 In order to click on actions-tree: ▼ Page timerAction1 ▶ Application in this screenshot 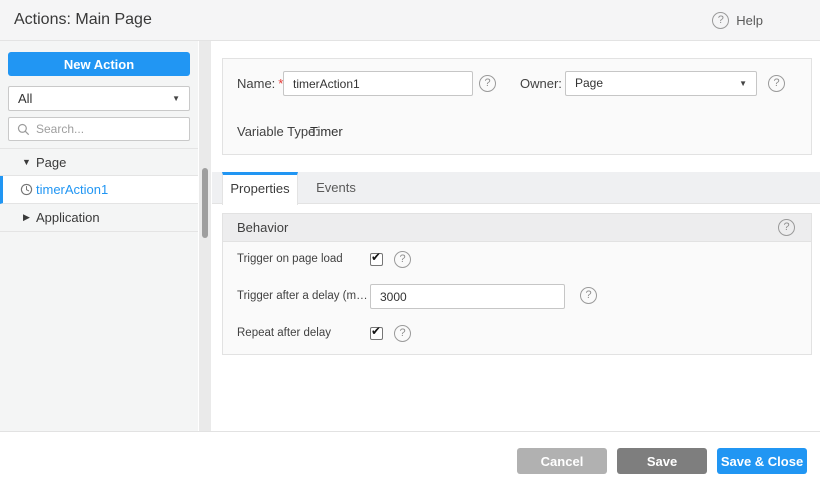, I will do `click(99, 190)`.